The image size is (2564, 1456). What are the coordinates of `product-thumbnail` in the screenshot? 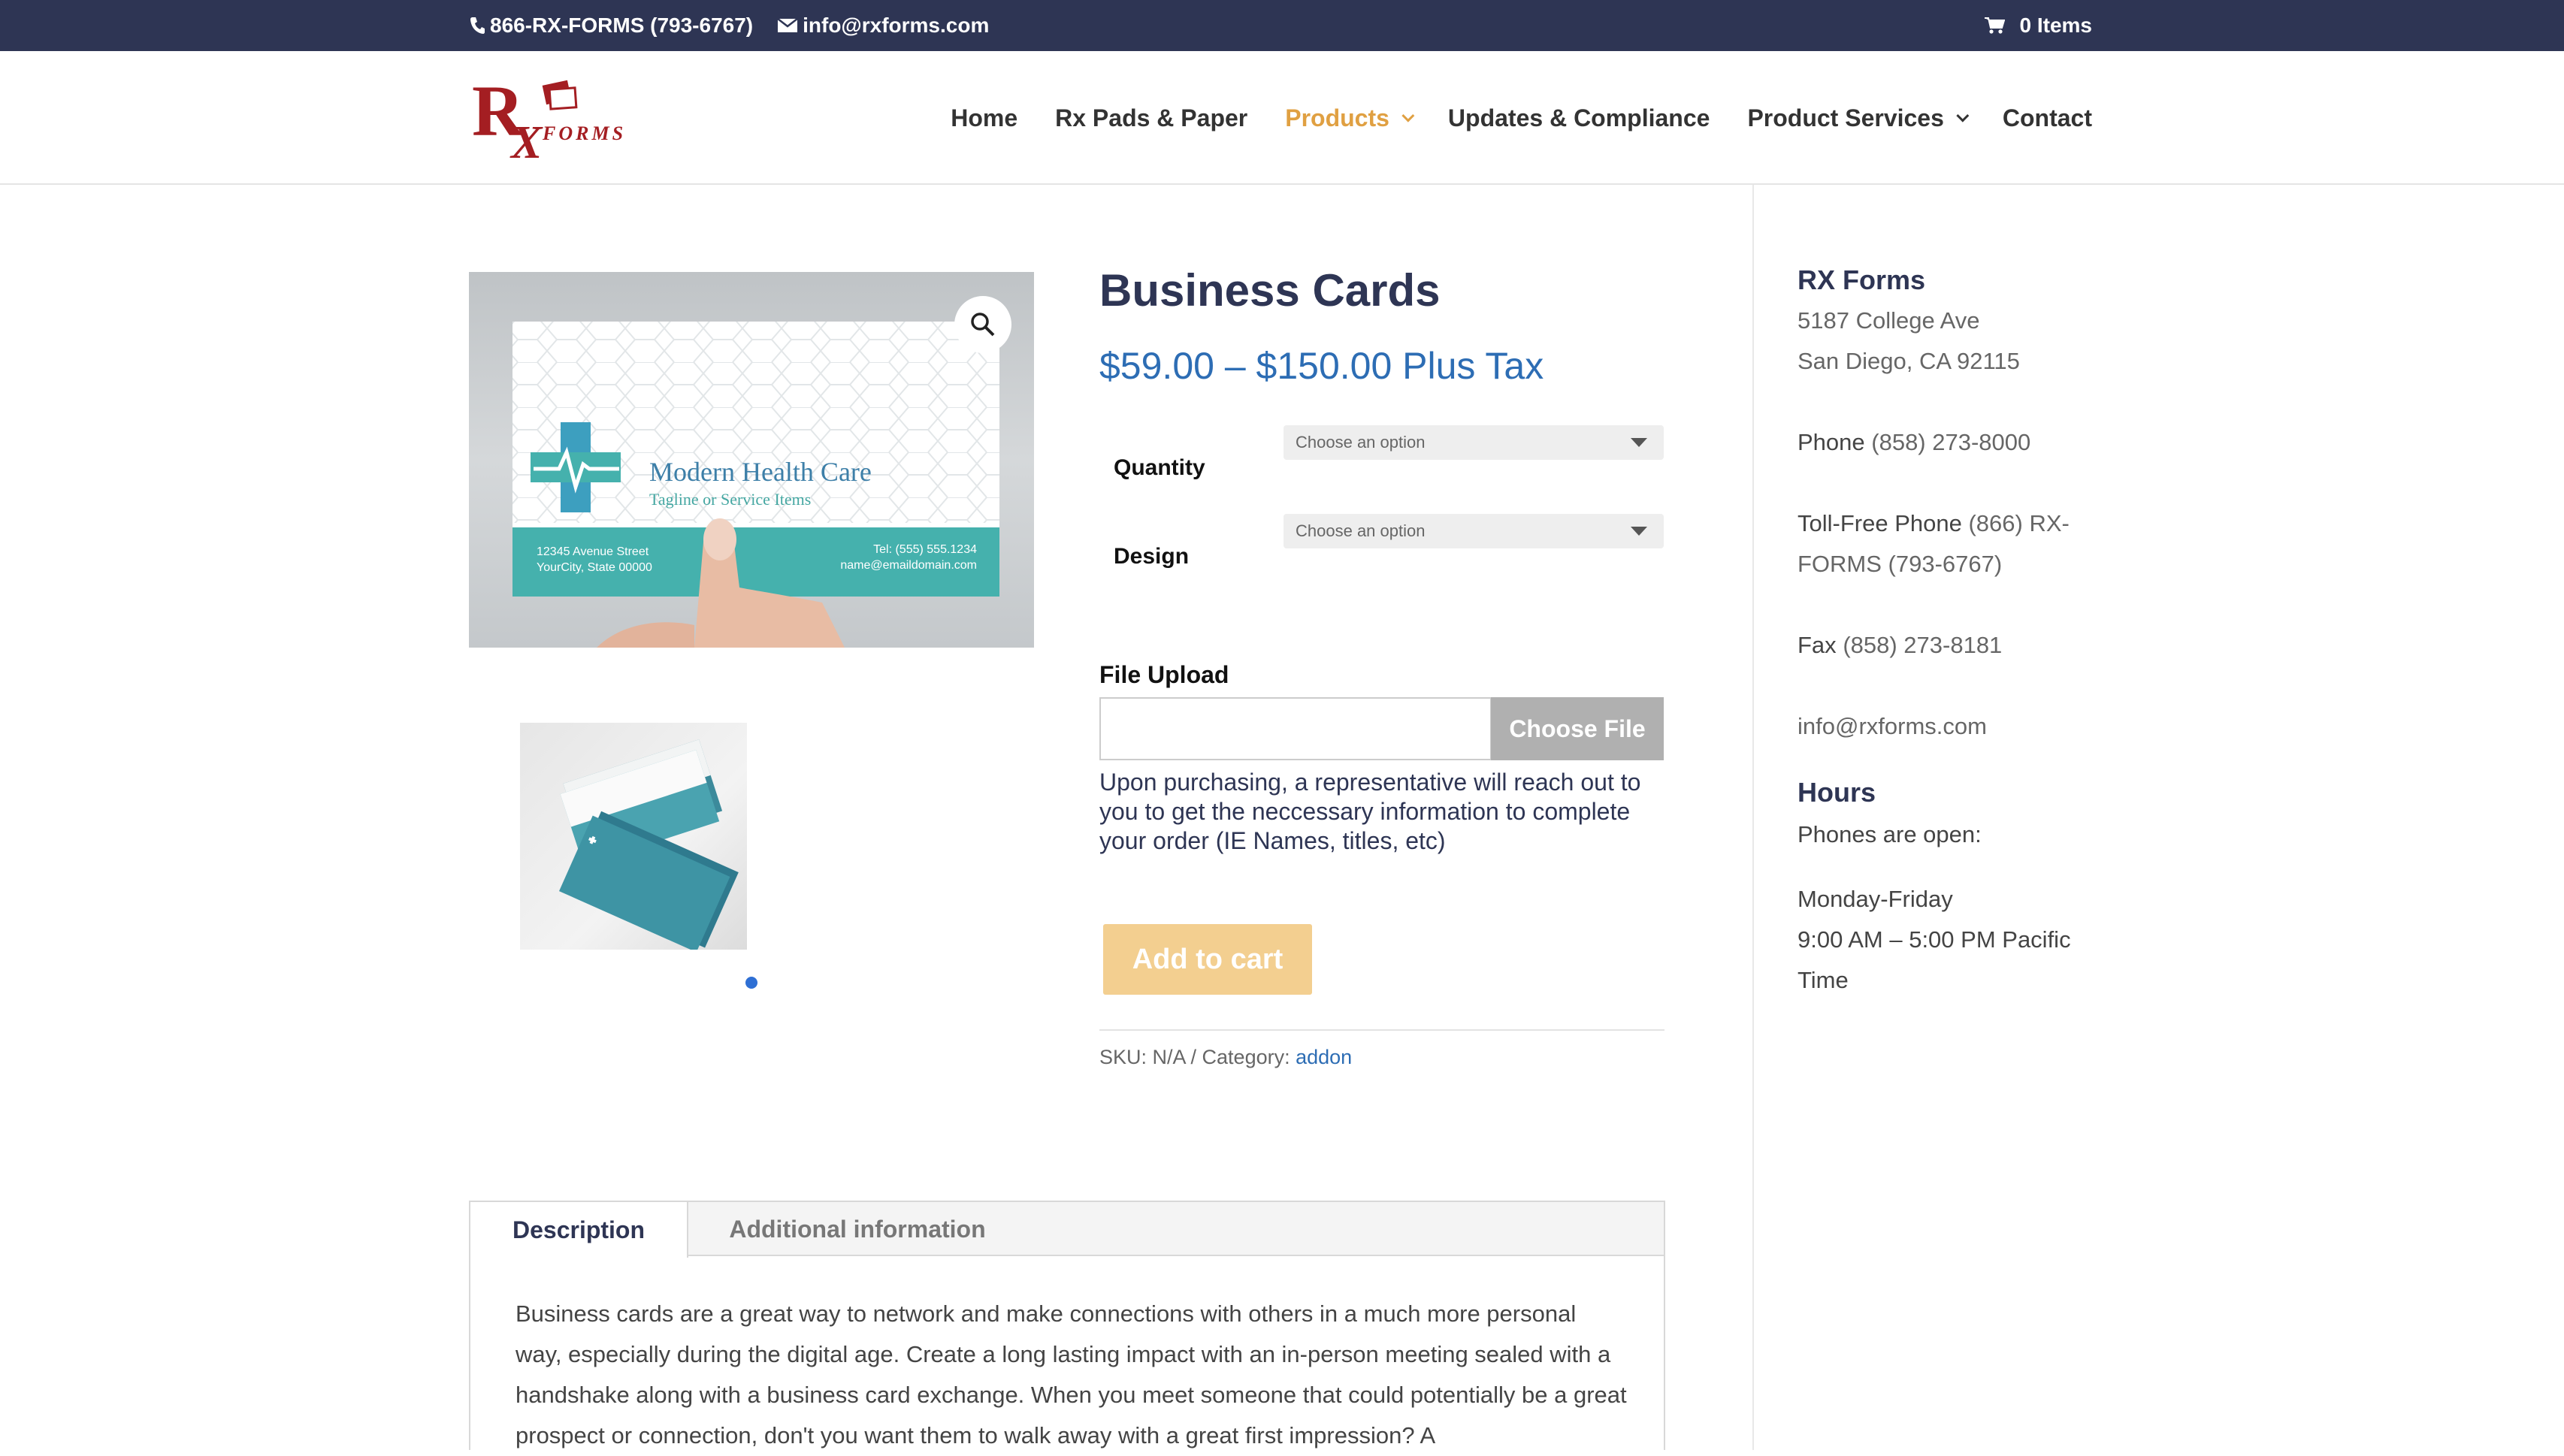 It's located at (633, 836).